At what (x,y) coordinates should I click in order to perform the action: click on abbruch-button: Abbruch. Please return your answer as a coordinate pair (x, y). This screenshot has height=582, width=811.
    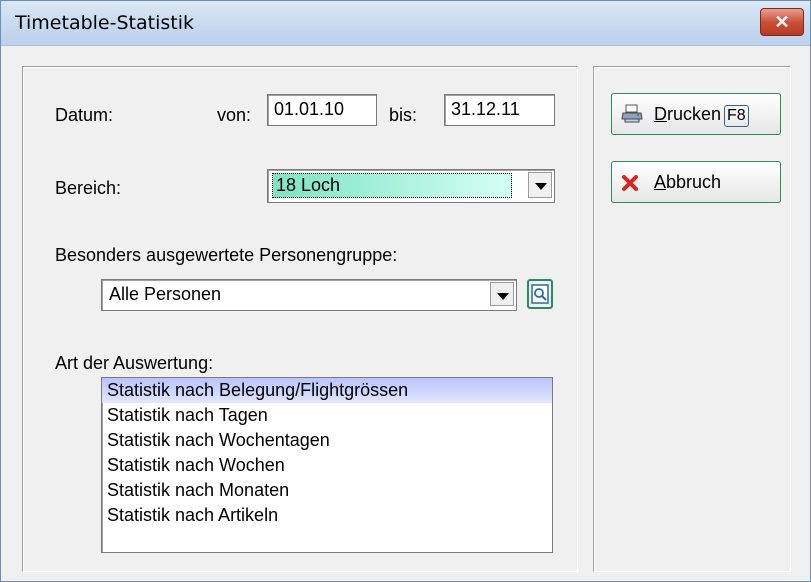
    Looking at the image, I should click on (696, 182).